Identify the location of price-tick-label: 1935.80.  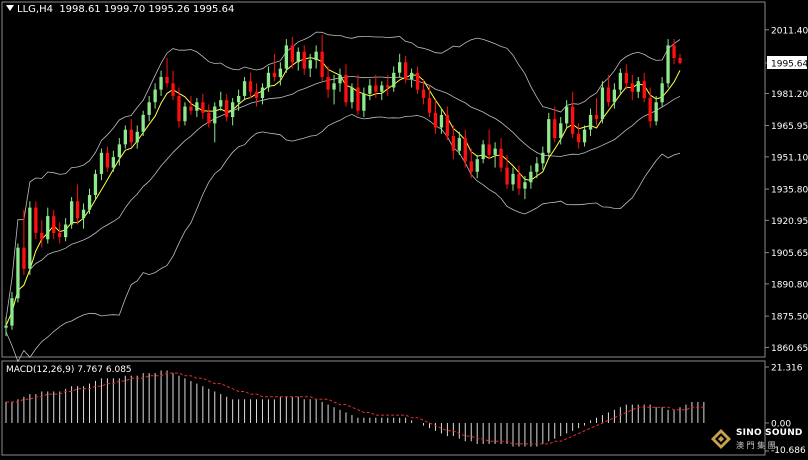
(789, 191).